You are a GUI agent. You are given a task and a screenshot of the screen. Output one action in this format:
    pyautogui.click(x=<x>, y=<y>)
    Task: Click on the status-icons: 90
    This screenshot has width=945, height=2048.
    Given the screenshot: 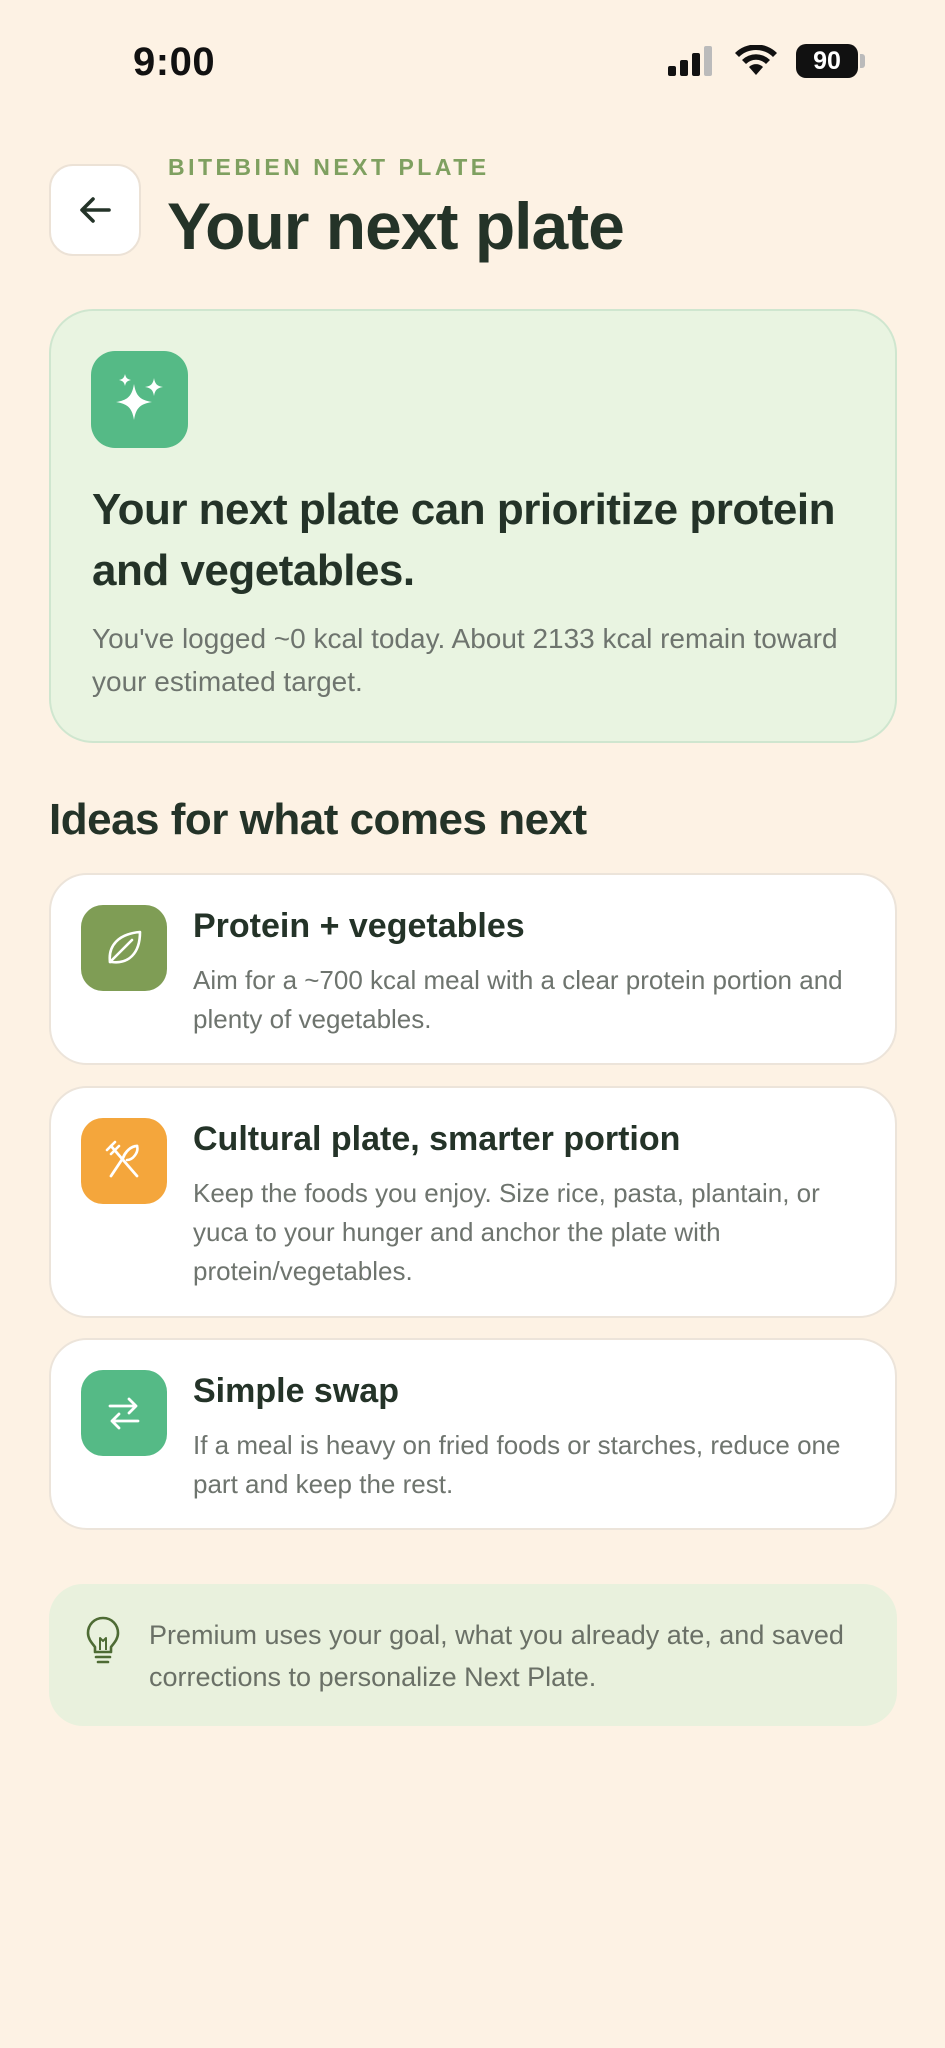 What is the action you would take?
    pyautogui.click(x=766, y=61)
    